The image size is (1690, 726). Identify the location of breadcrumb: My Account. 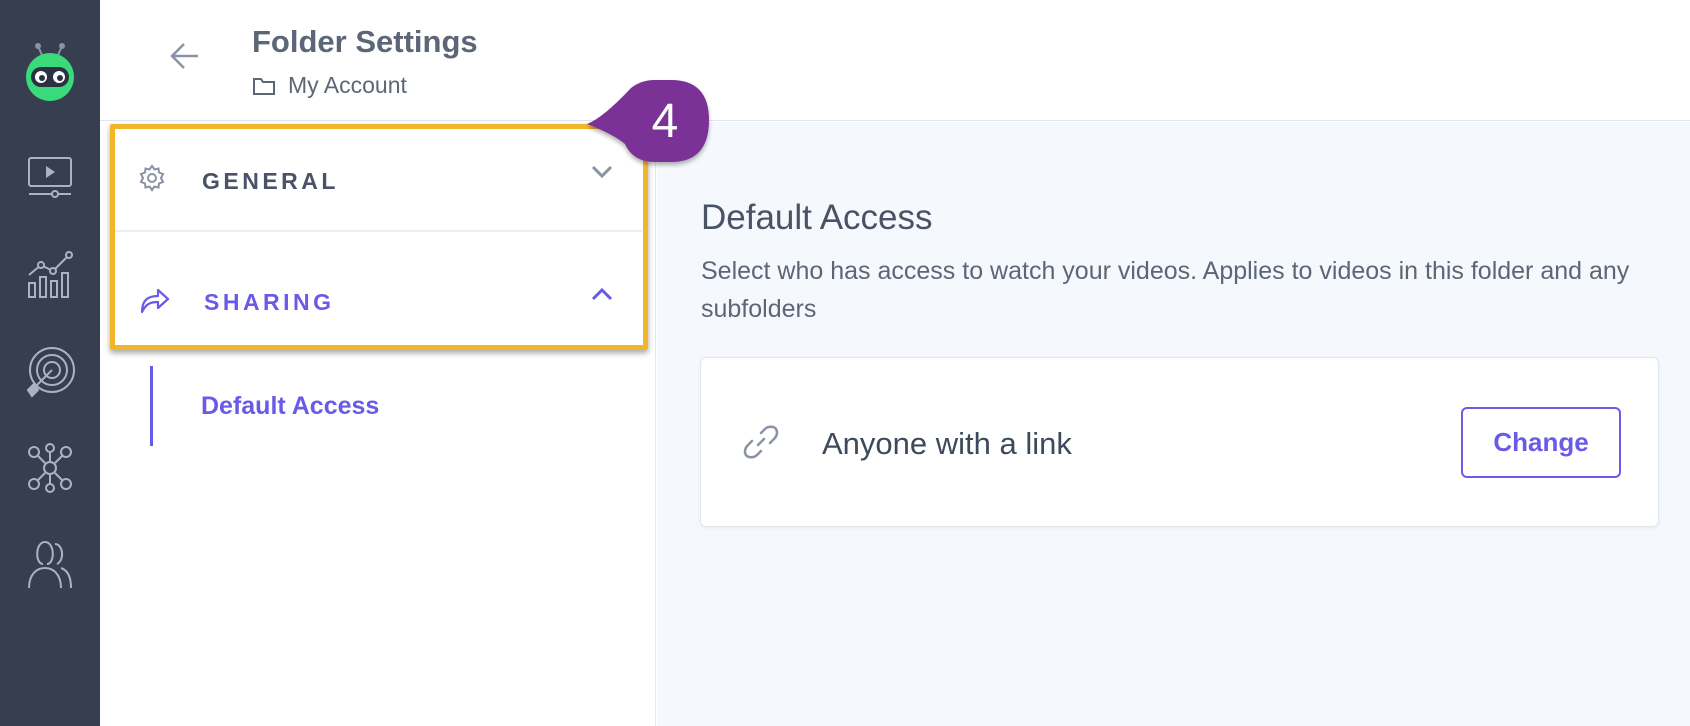
(329, 85).